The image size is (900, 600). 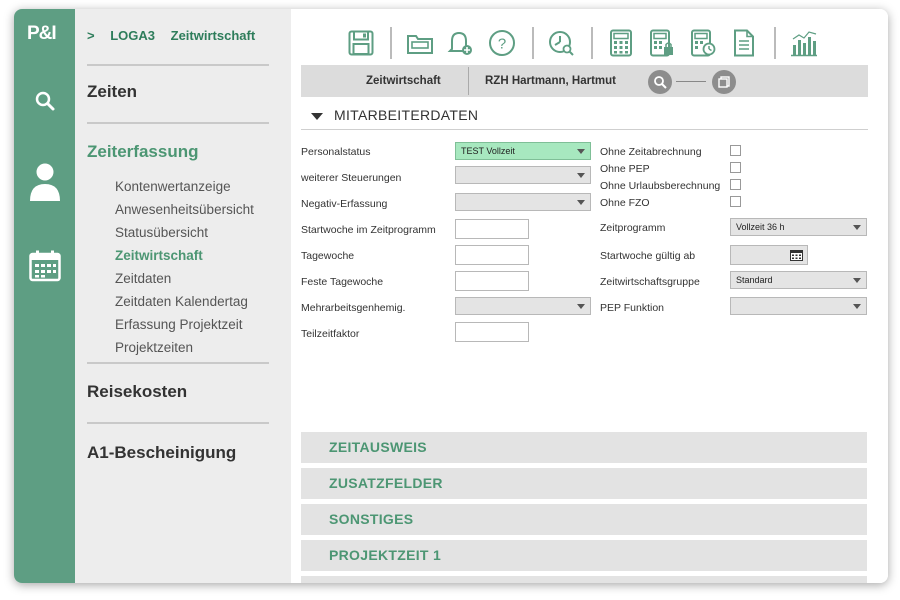 I want to click on breadcrumb: > LOGA3 Zeitwirtschaft, so click(x=177, y=35).